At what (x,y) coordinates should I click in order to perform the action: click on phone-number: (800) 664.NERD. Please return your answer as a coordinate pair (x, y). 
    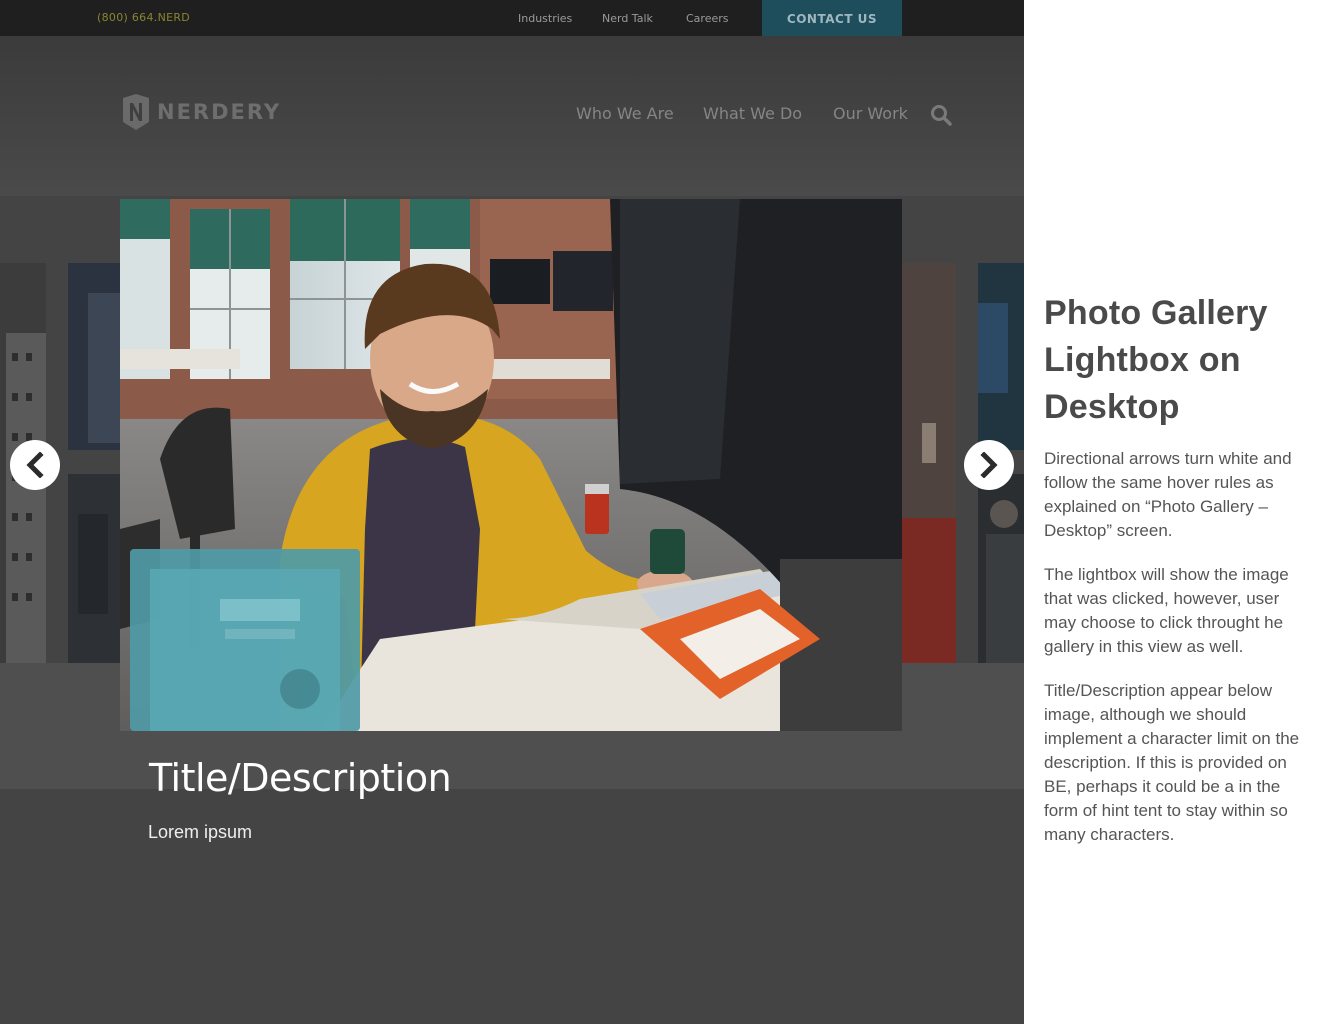
    Looking at the image, I should click on (143, 17).